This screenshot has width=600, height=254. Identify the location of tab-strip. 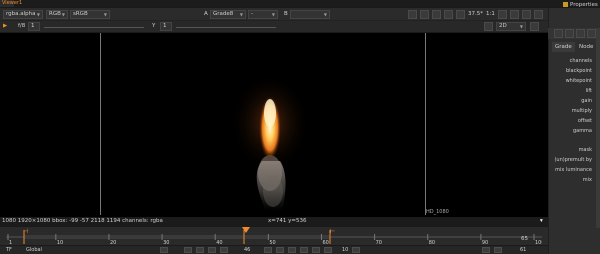
(300, 3).